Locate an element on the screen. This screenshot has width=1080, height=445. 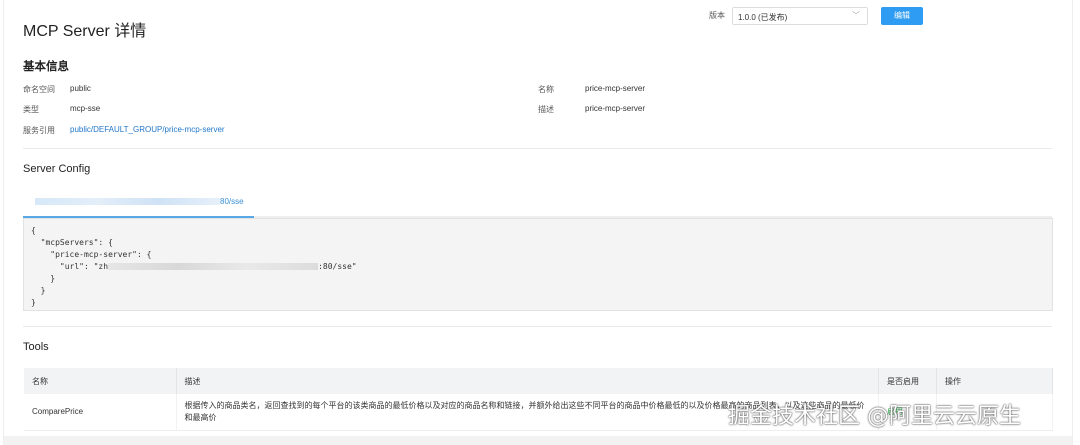
version-label: 版本 is located at coordinates (717, 15).